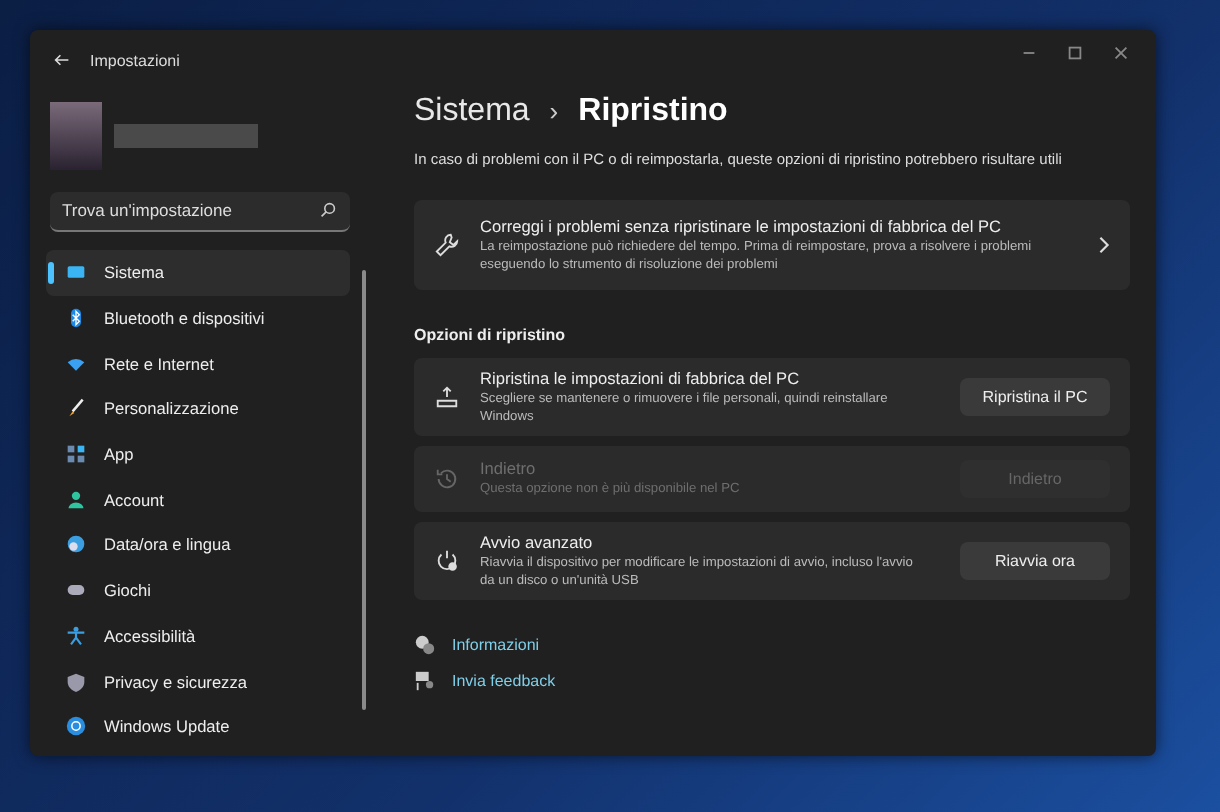  What do you see at coordinates (198, 636) in the screenshot?
I see `nav-item: Accessibilità` at bounding box center [198, 636].